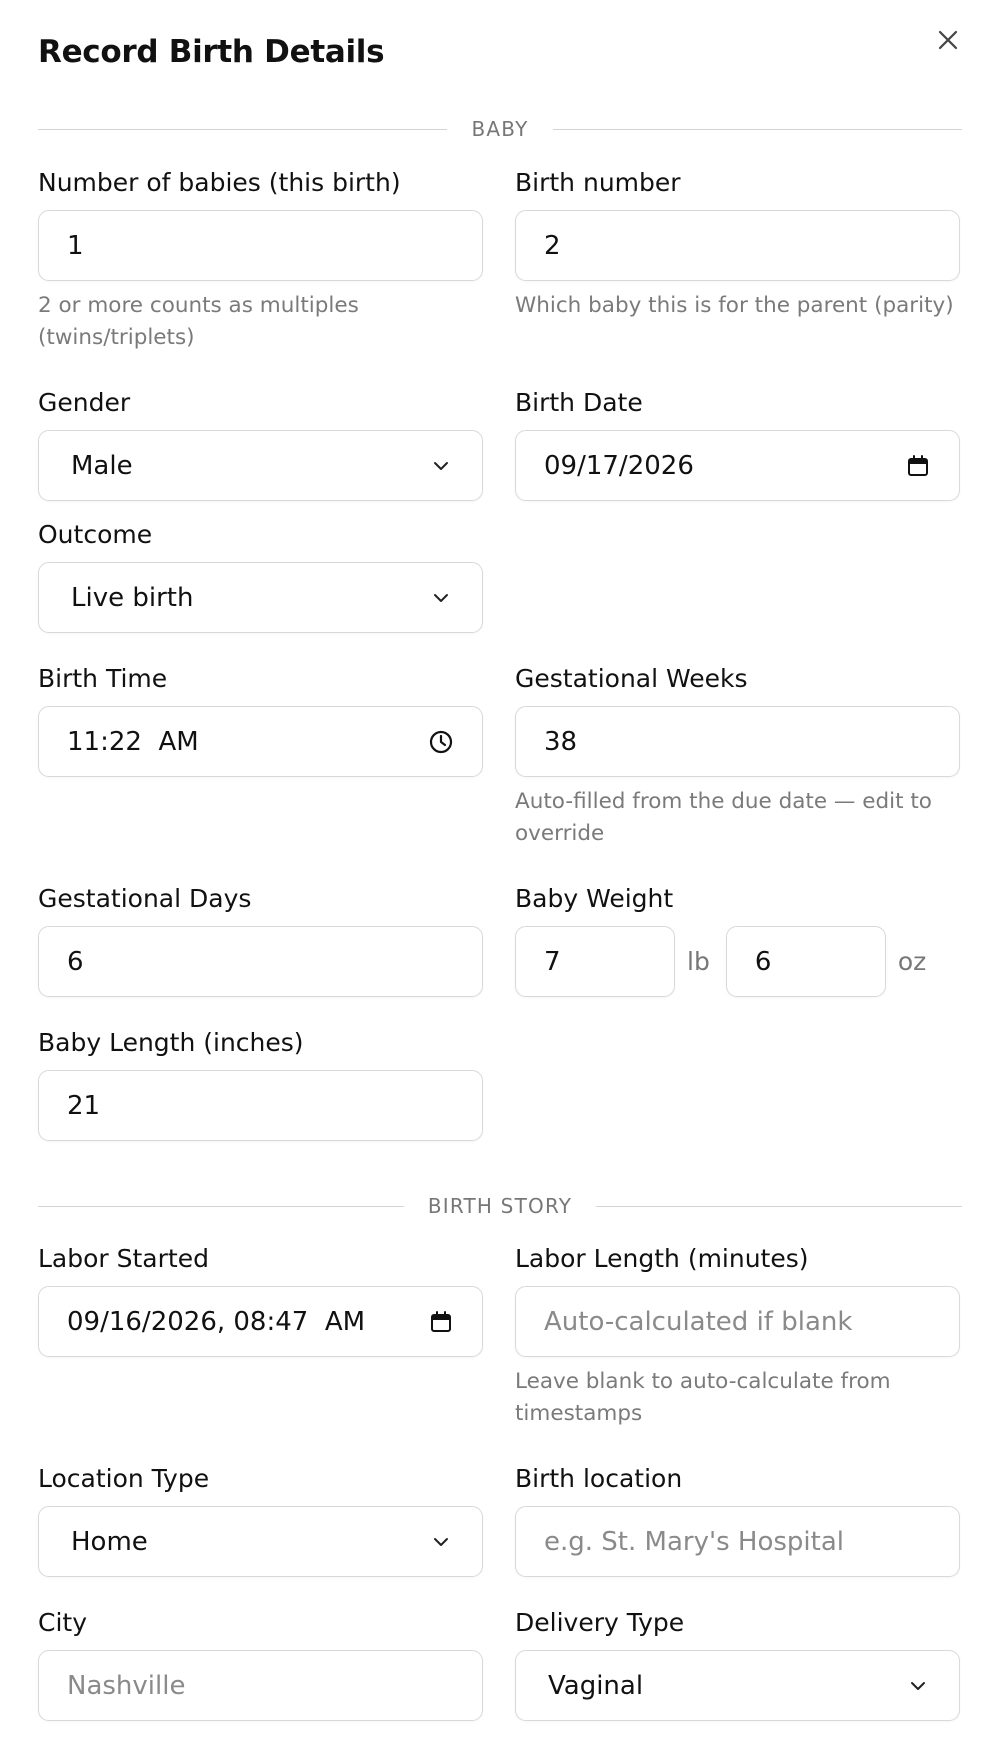 The width and height of the screenshot is (1000, 1756). What do you see at coordinates (631, 678) in the screenshot?
I see `gestational-weeks-label: Gestational Weeks` at bounding box center [631, 678].